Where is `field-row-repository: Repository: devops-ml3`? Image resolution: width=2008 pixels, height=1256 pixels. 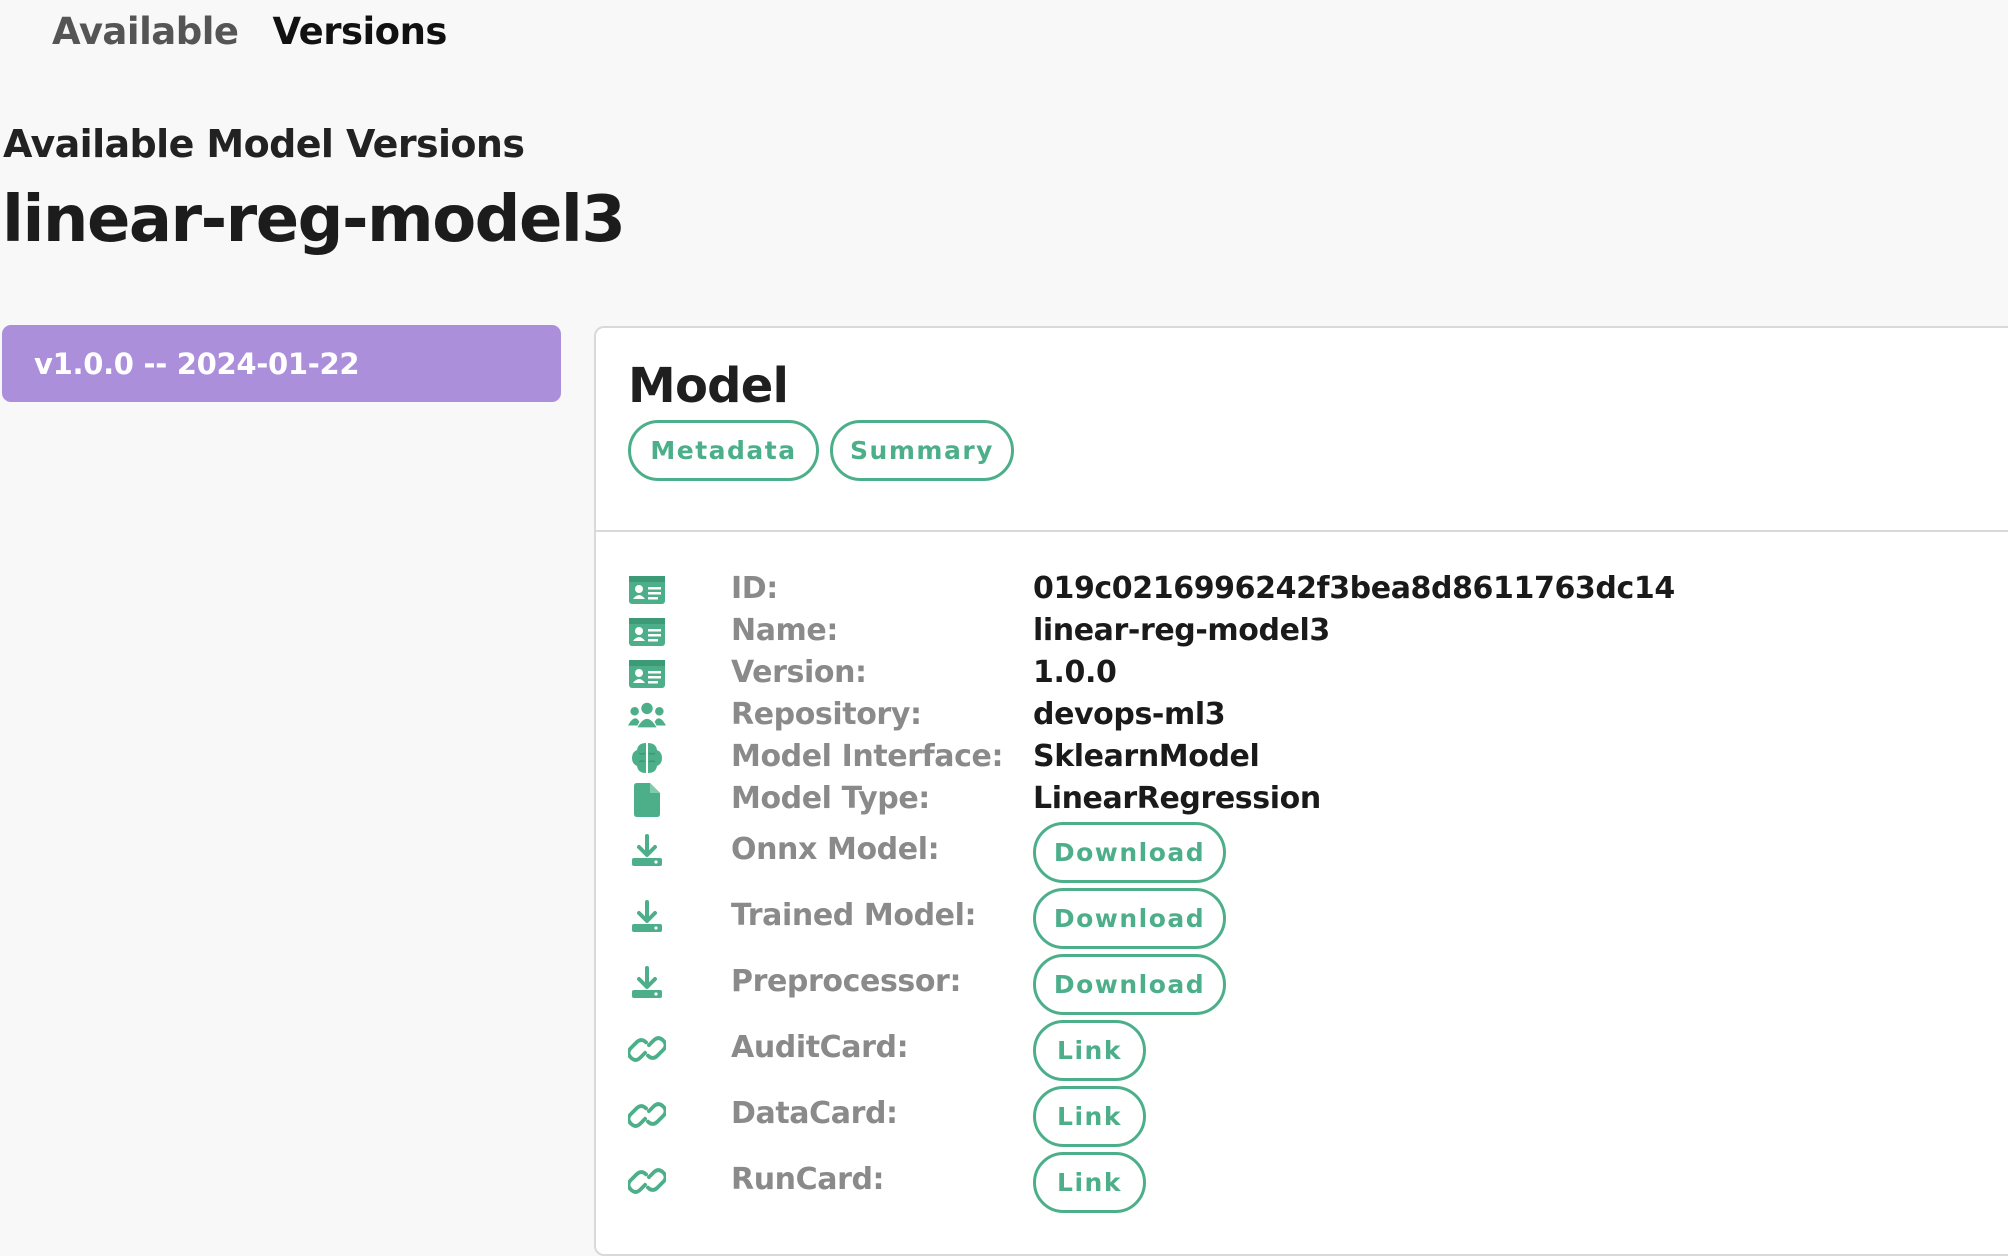 field-row-repository: Repository: devops-ml3 is located at coordinates (1296, 718).